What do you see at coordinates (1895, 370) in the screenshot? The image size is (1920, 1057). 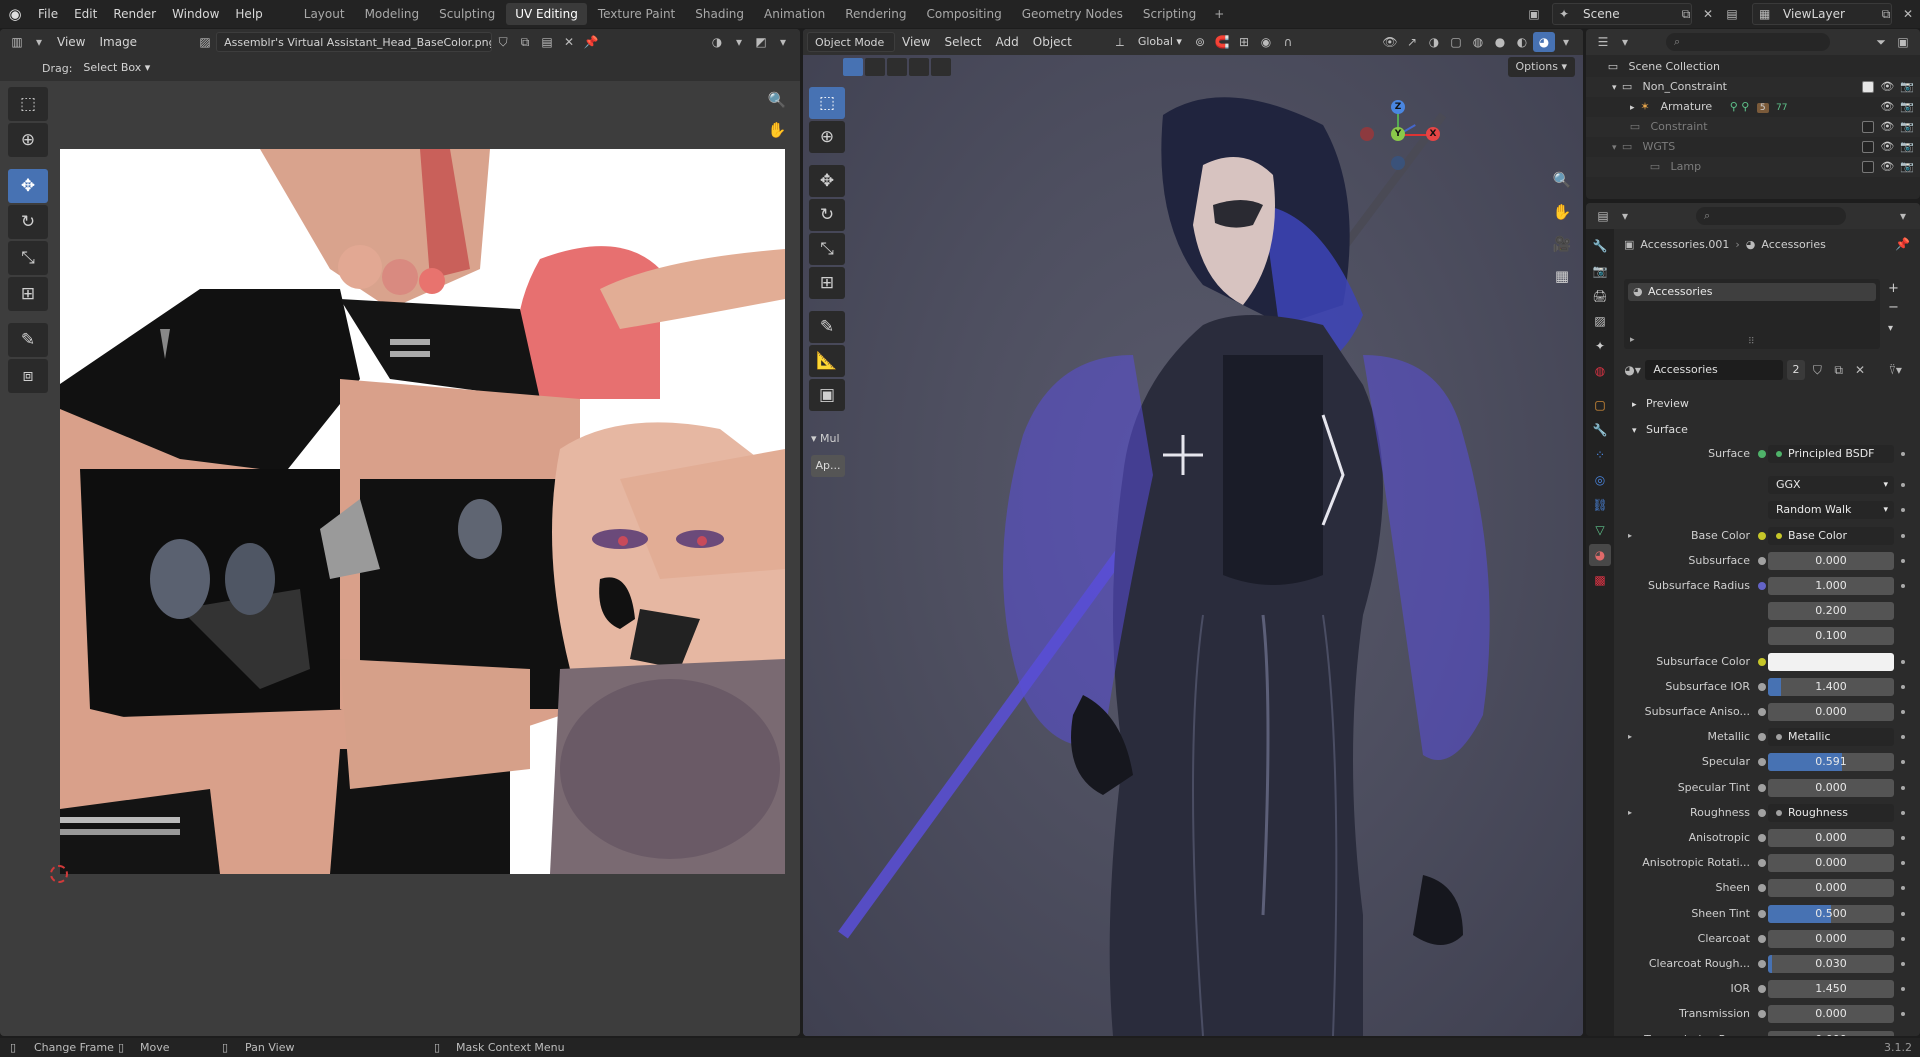 I see `link-dropdown-icon: ⍢▾` at bounding box center [1895, 370].